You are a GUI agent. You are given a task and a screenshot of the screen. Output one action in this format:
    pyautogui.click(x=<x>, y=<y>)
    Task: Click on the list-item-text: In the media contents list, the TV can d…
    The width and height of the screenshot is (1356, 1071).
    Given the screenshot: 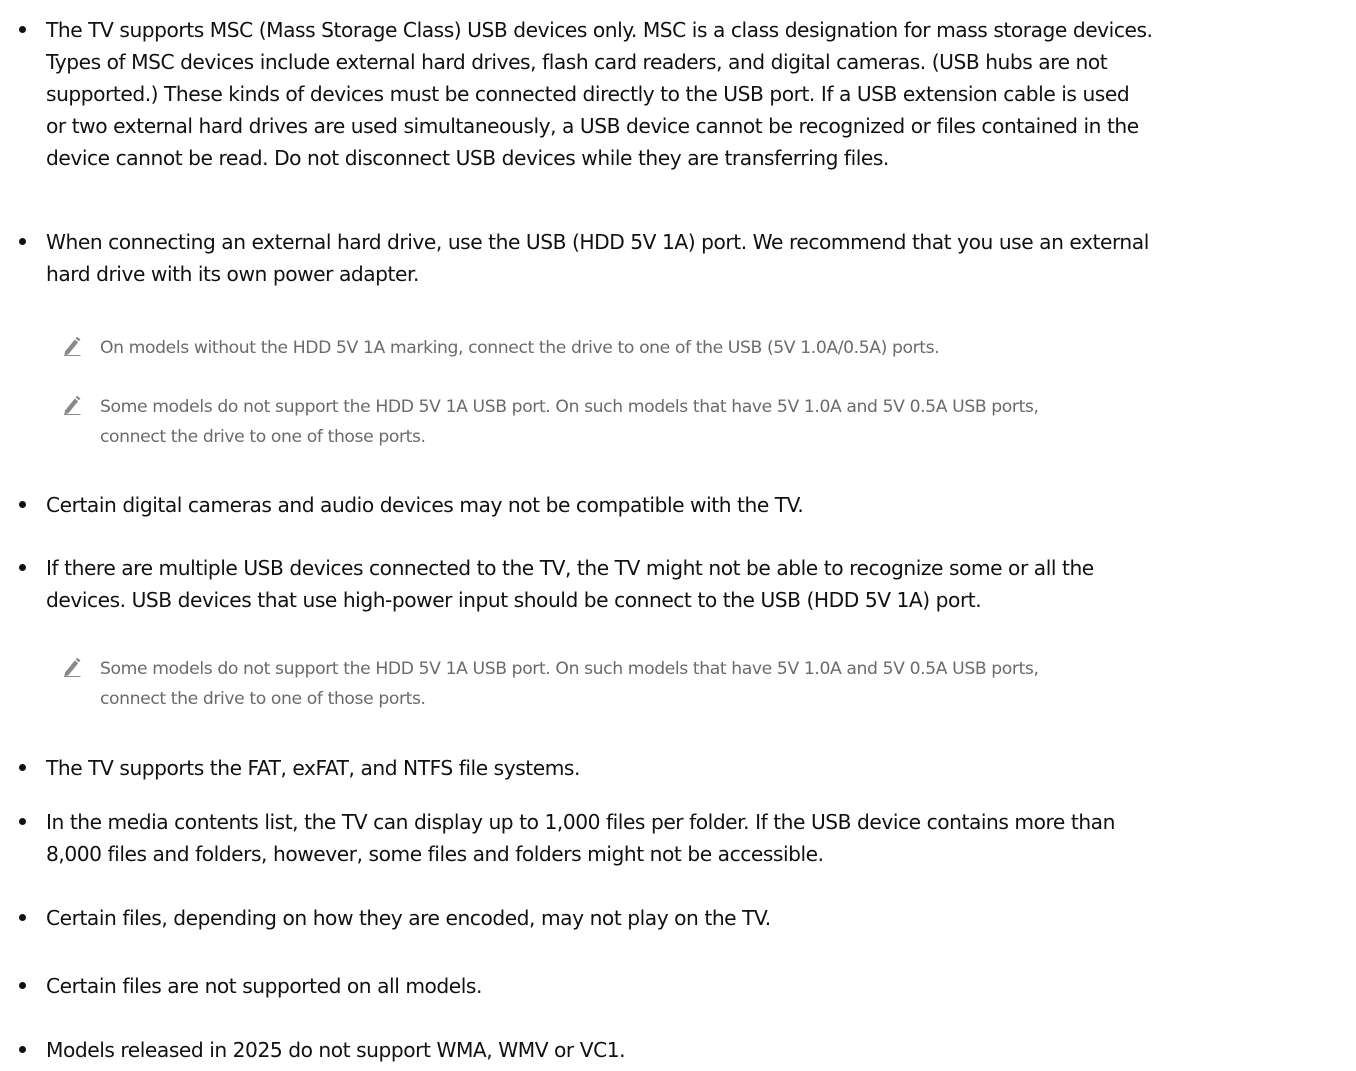 What is the action you would take?
    pyautogui.click(x=580, y=838)
    